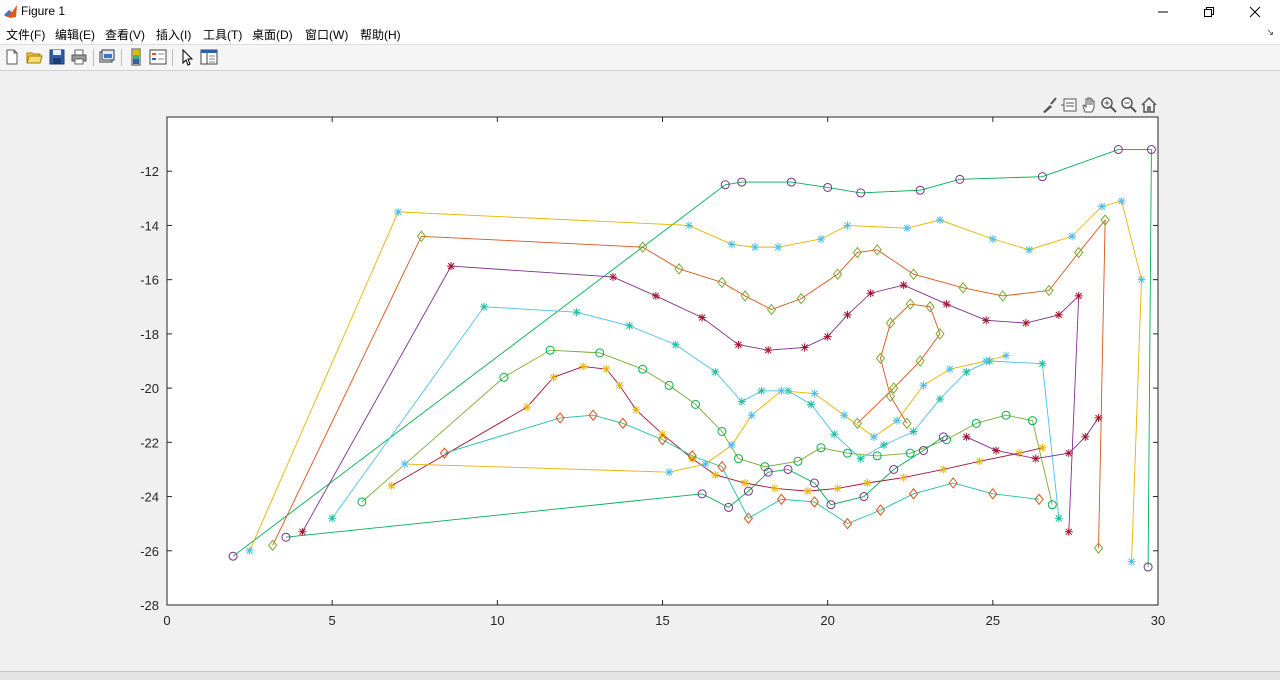 The image size is (1280, 680). I want to click on close-button, so click(1255, 12).